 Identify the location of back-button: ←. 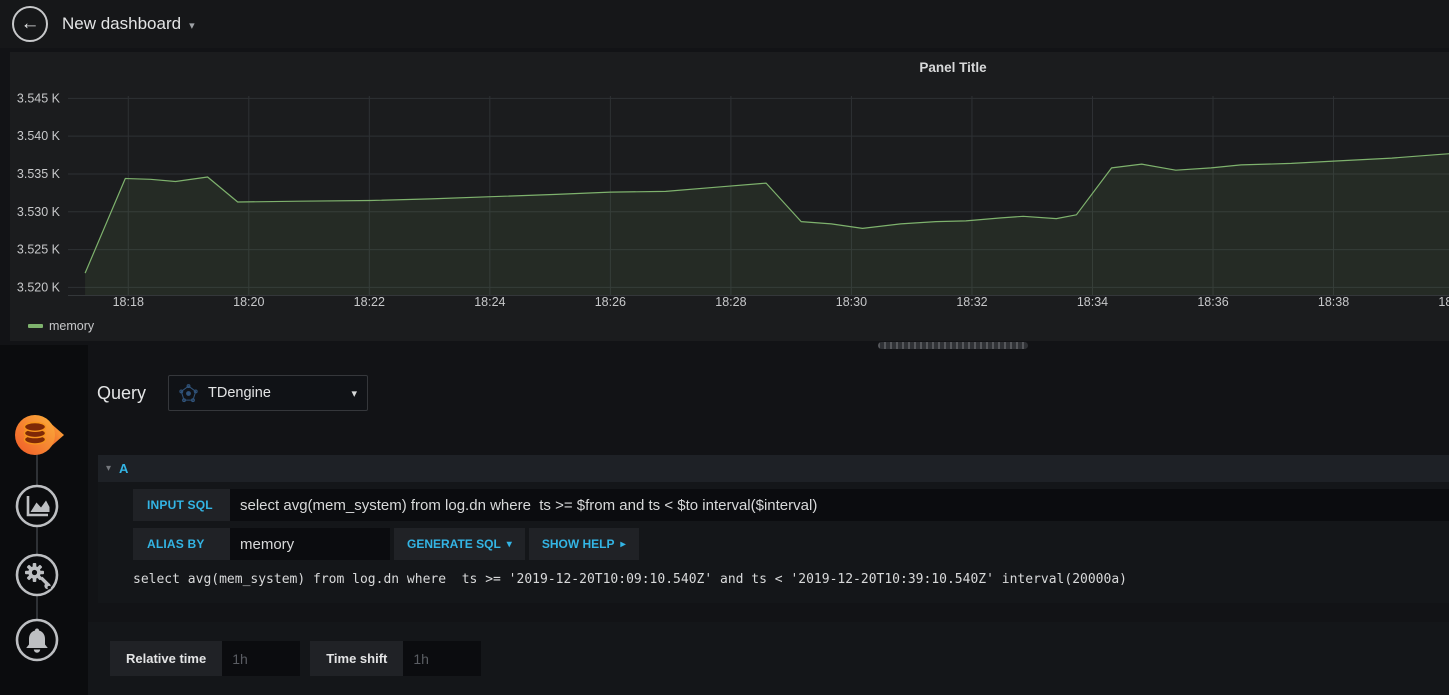
(30, 24).